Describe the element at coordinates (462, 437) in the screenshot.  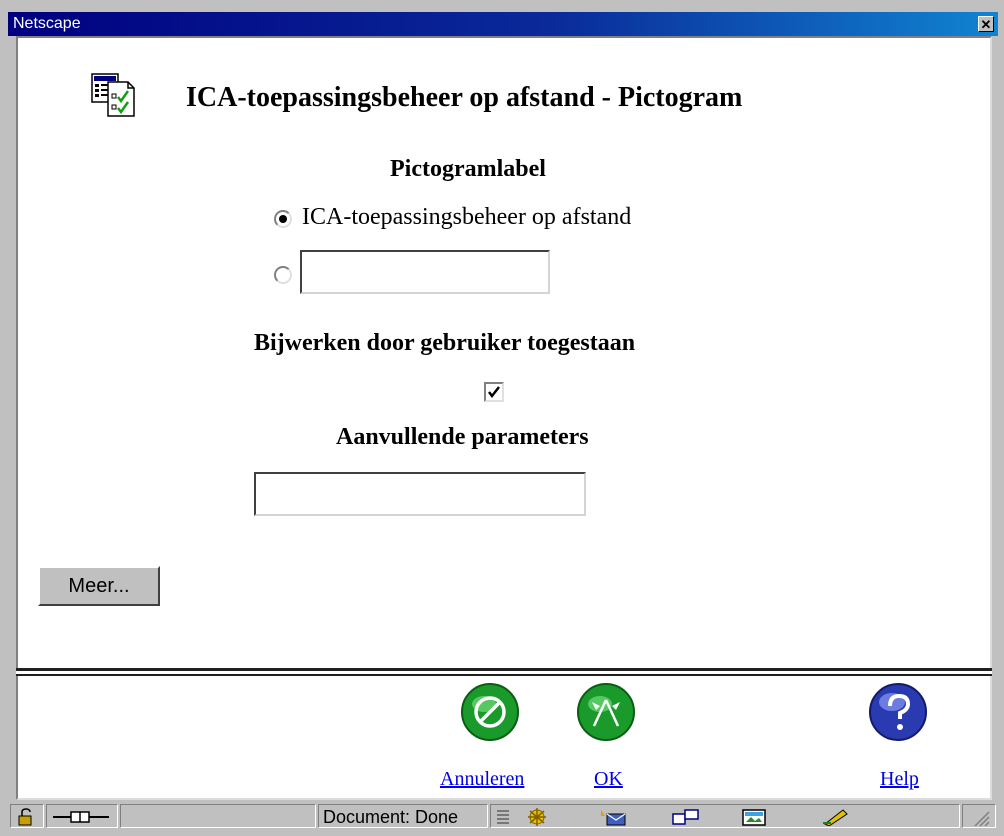
I see `params-heading: Aanvullende parameters` at that location.